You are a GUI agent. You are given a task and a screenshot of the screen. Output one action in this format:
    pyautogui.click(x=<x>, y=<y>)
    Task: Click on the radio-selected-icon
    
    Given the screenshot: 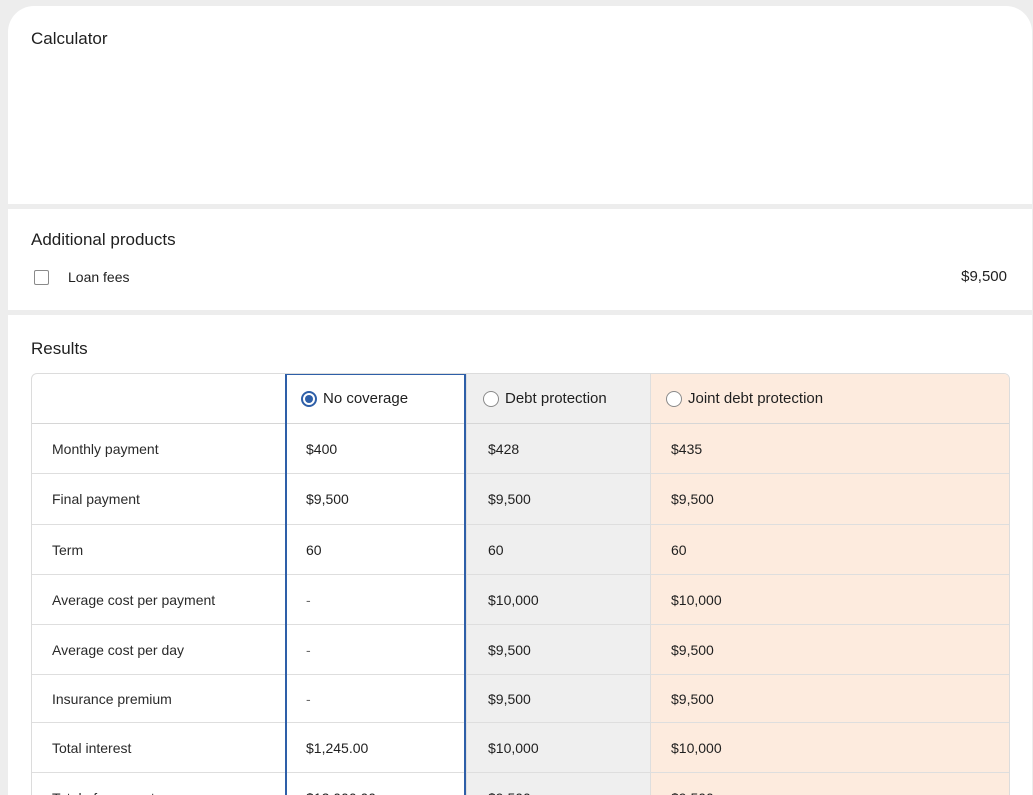 What is the action you would take?
    pyautogui.click(x=309, y=398)
    